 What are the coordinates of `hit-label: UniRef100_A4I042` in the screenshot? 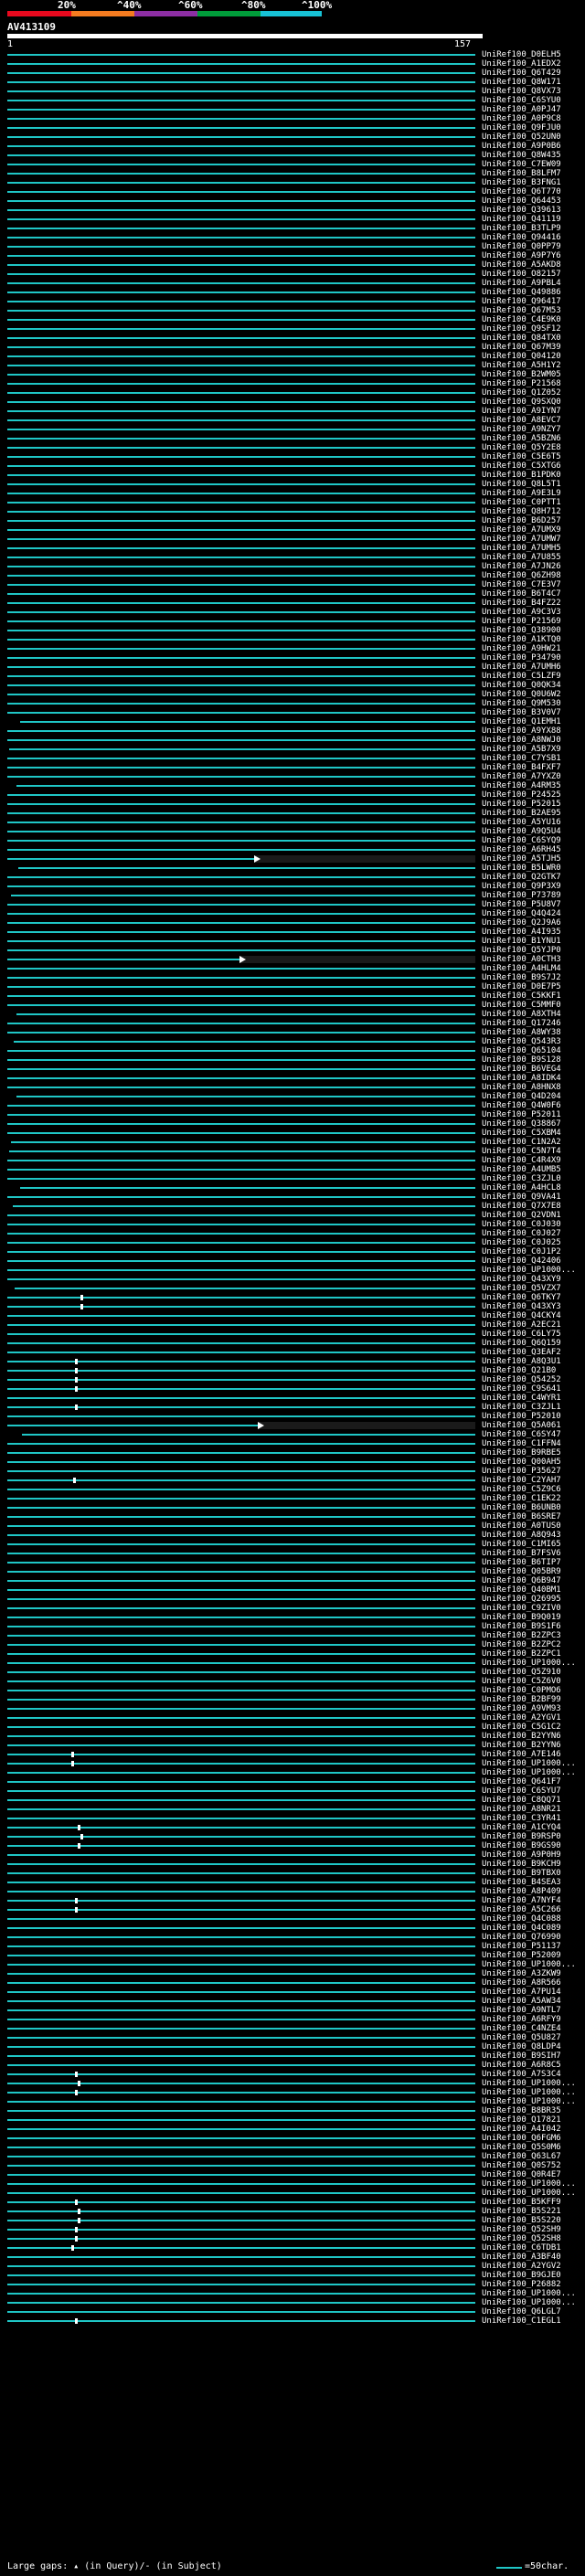 It's located at (521, 2129).